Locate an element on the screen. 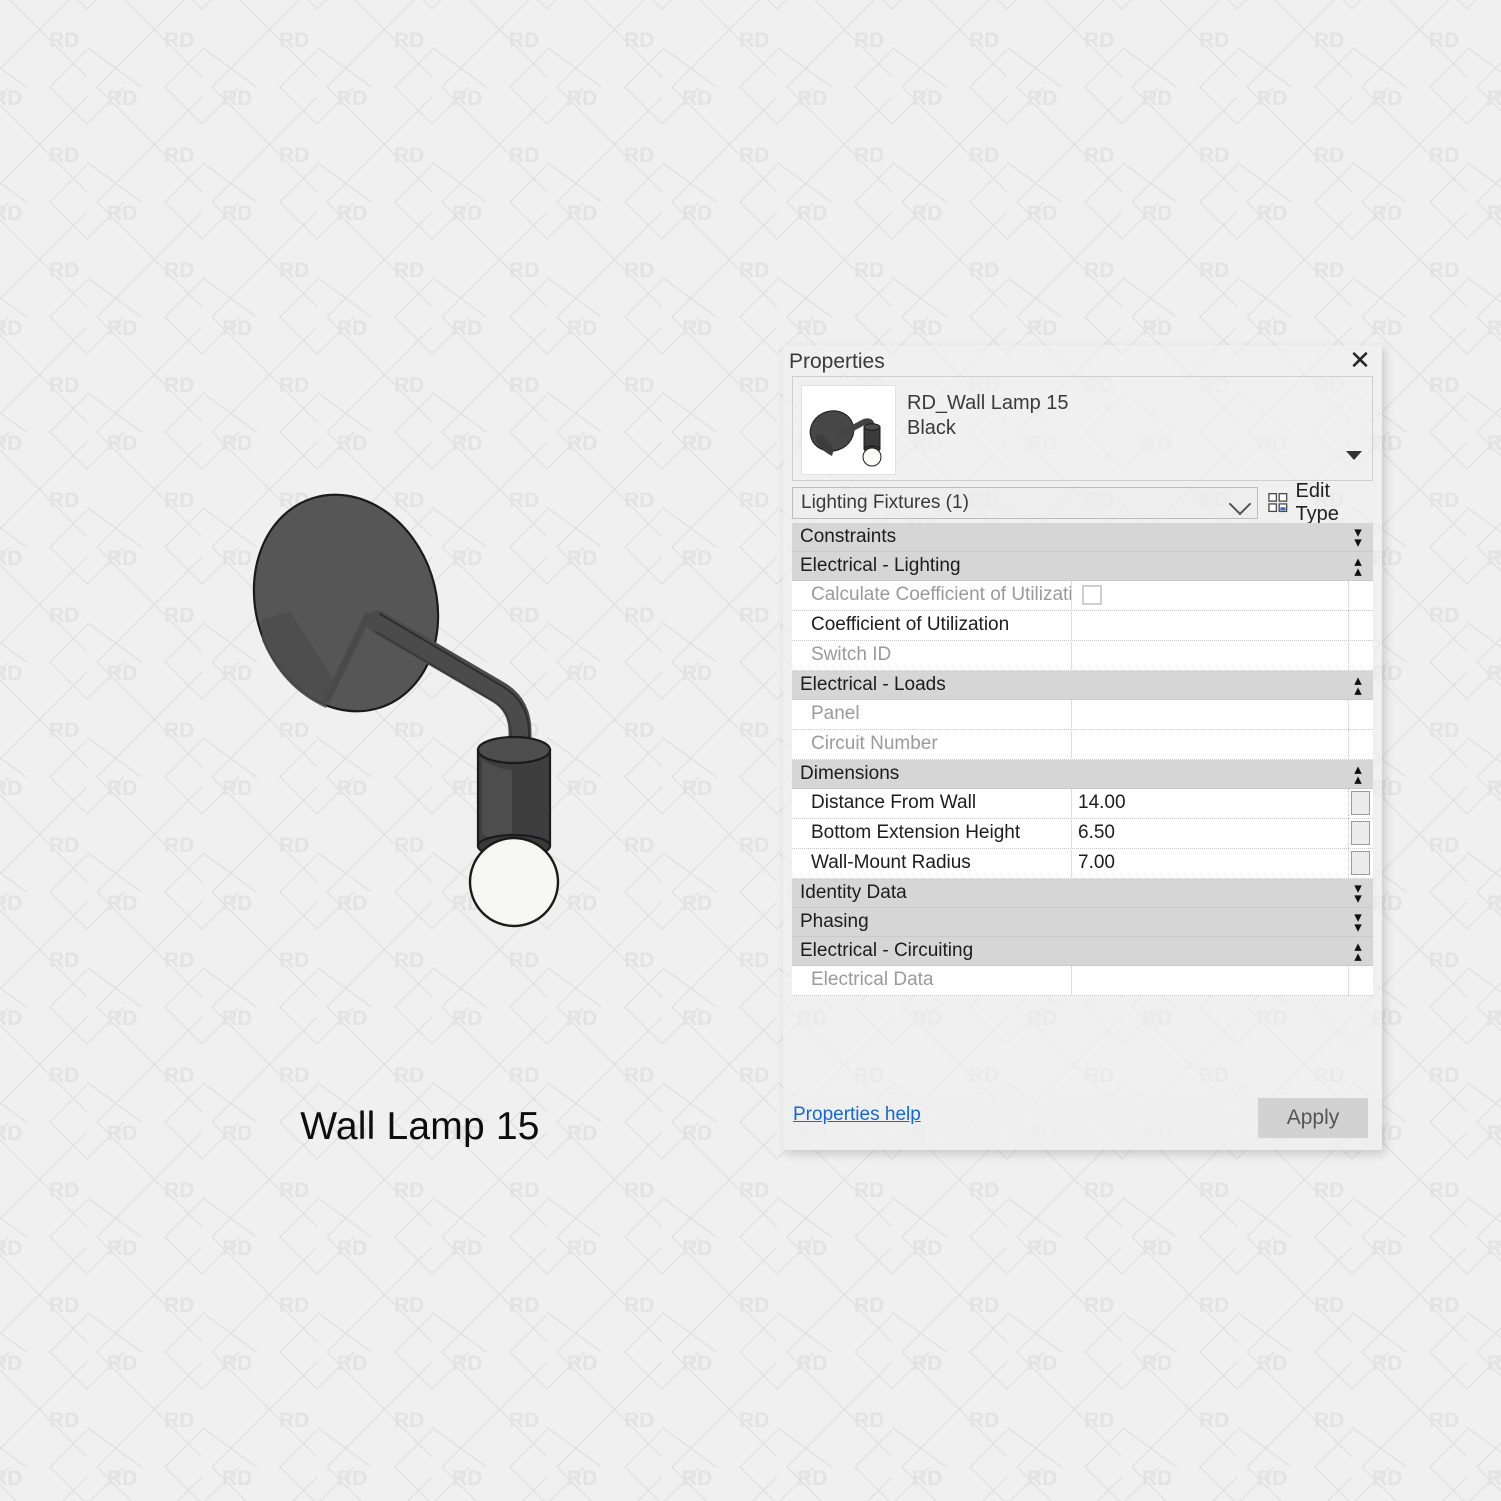 This screenshot has width=1501, height=1501. page-title: Properties is located at coordinates (837, 361).